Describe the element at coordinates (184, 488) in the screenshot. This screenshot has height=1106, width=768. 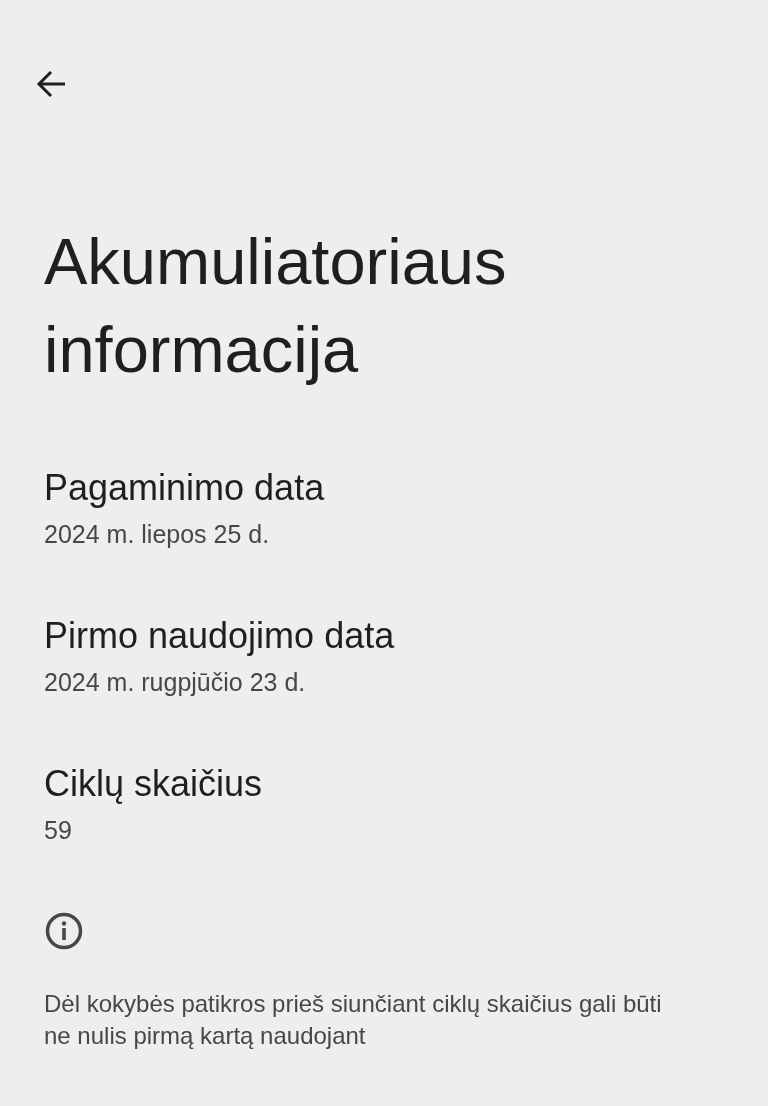
I see `setting-label: Pagaminimo data` at that location.